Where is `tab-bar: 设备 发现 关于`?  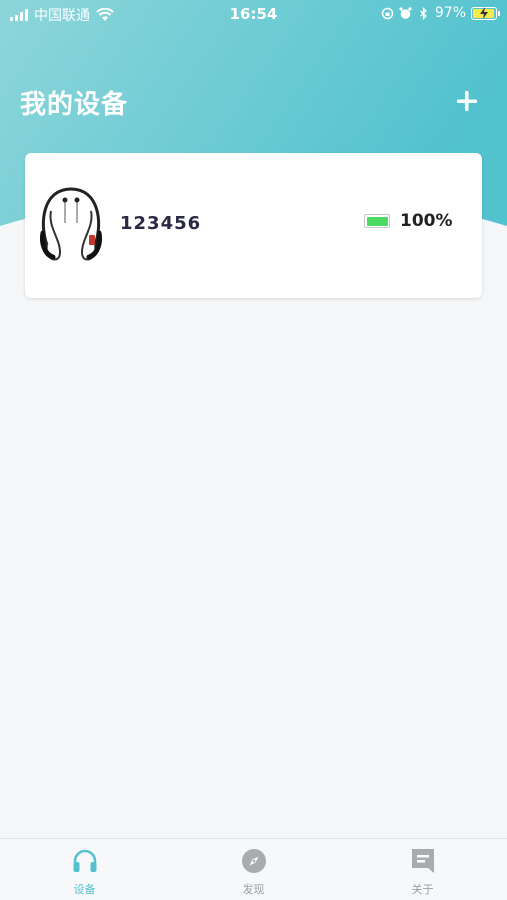
tab-bar: 设备 发现 关于 is located at coordinates (253, 869).